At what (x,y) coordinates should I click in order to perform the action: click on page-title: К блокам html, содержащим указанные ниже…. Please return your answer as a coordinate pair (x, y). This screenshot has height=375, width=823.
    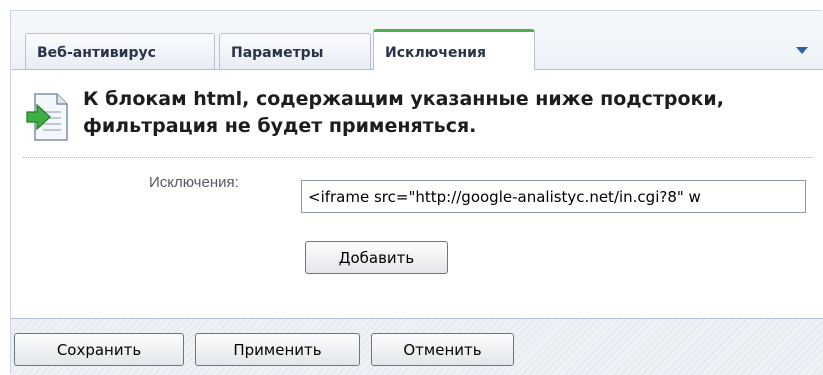
    Looking at the image, I should click on (403, 112).